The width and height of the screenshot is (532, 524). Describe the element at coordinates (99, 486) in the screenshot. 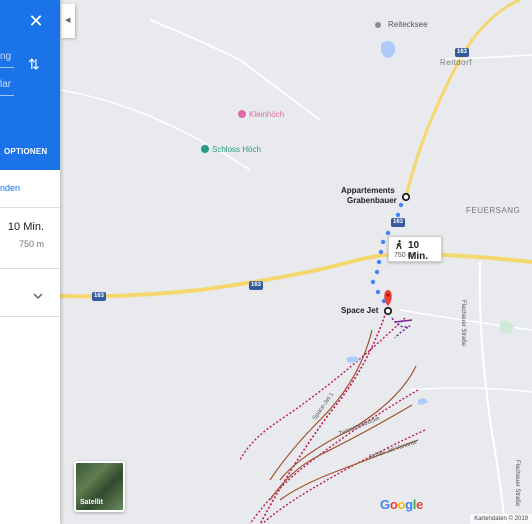

I see `satellite-layer-toggle: Satellit` at that location.